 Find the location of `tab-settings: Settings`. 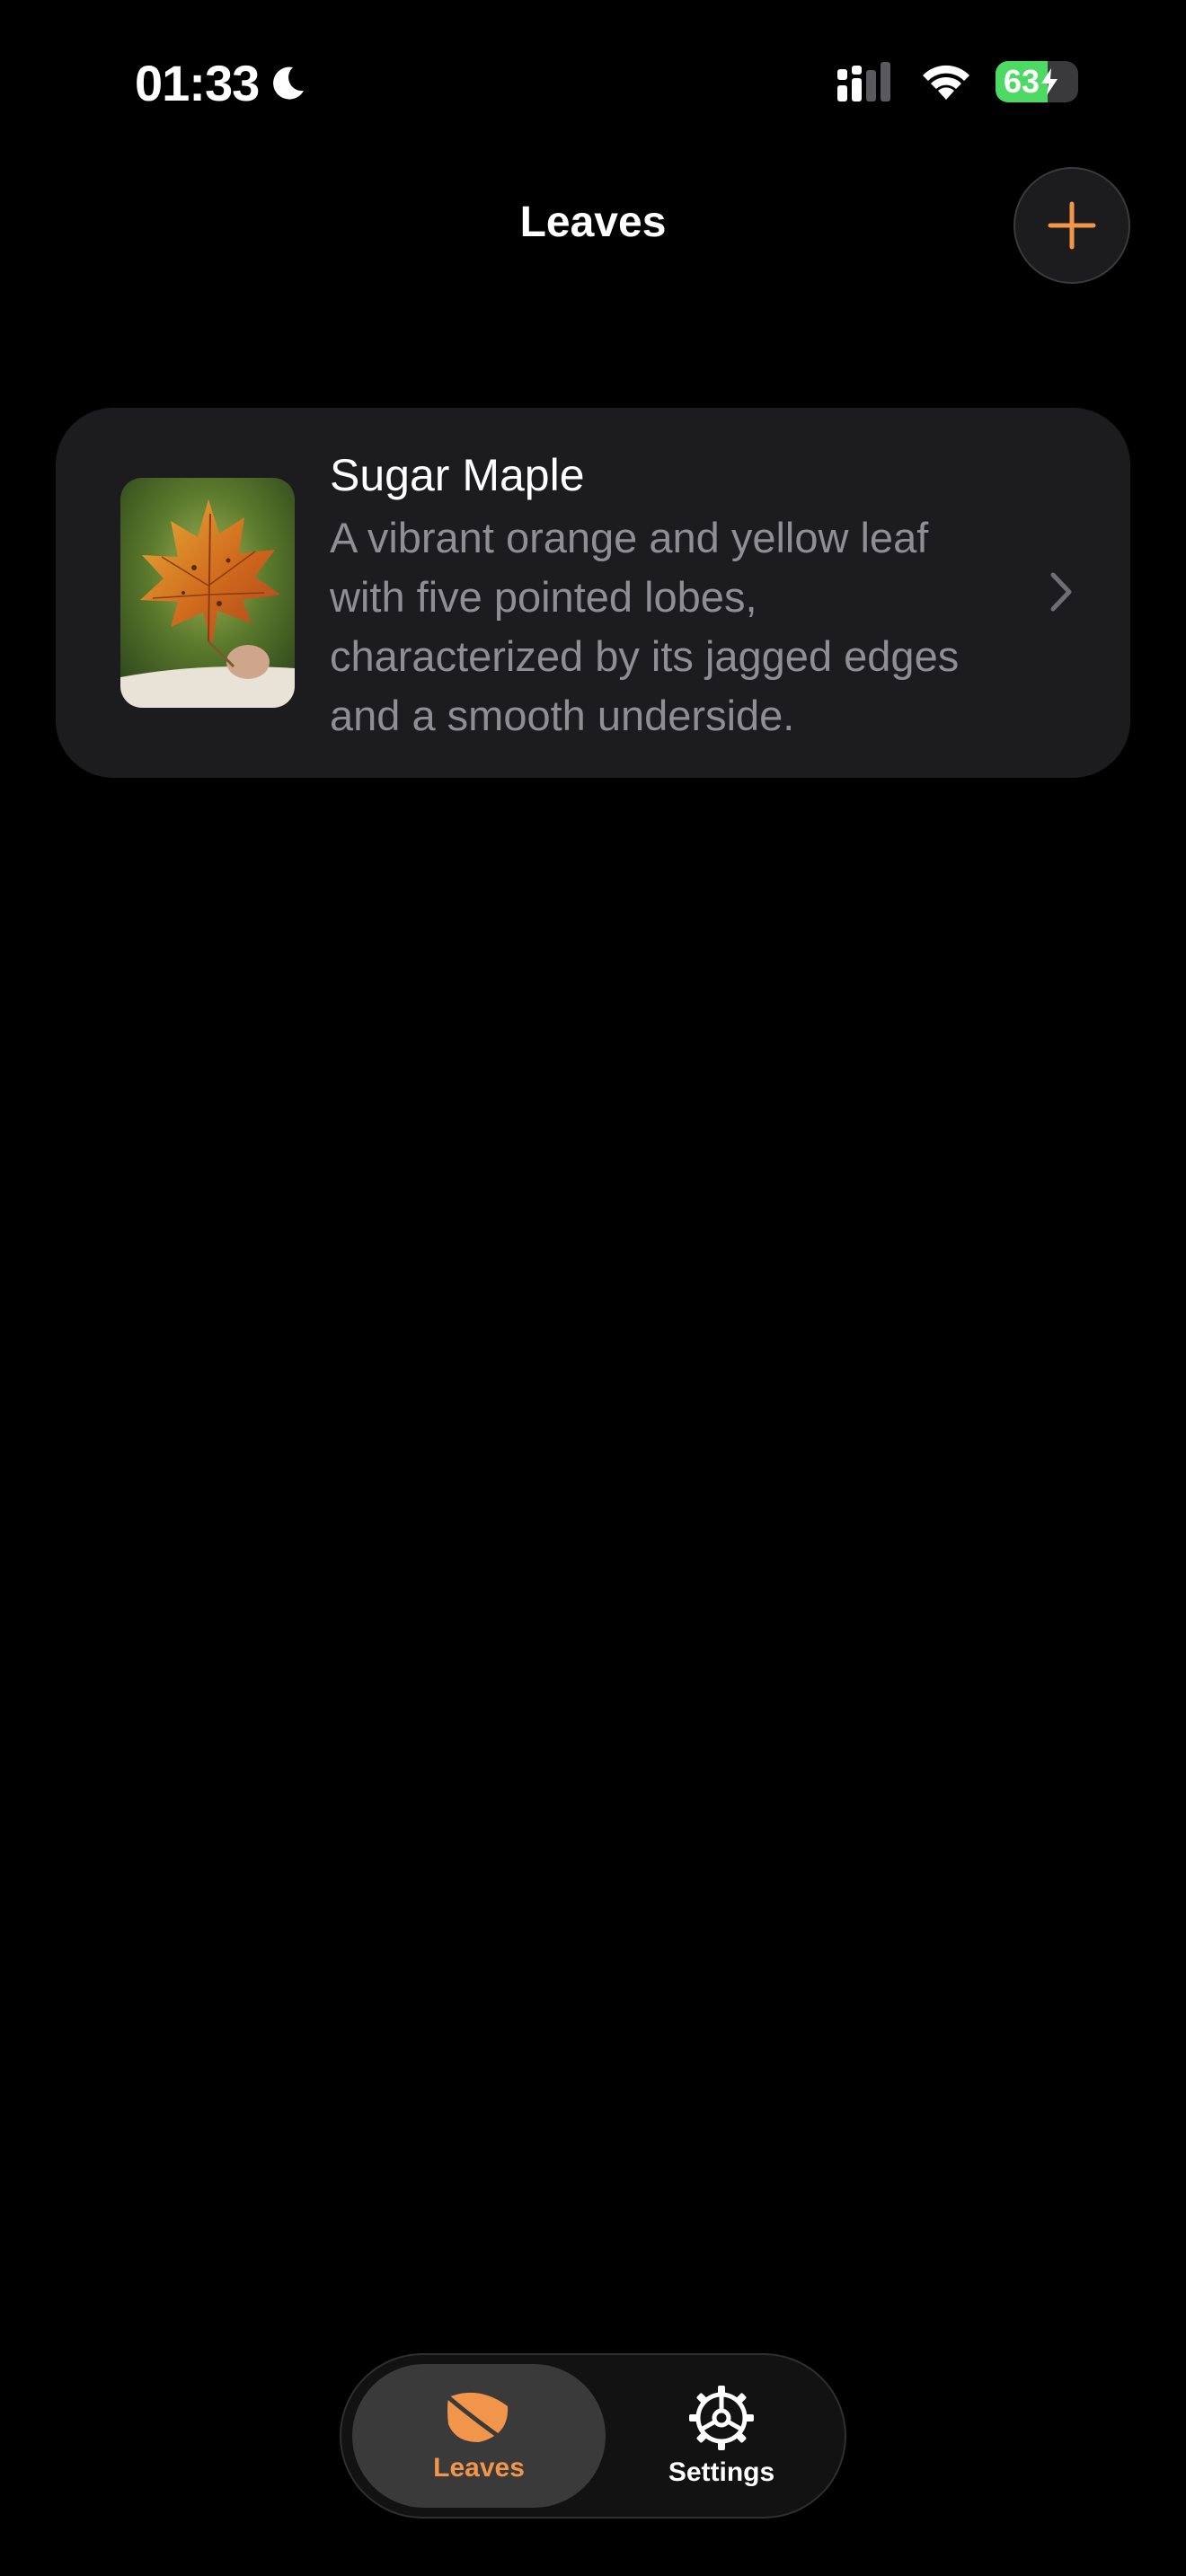

tab-settings: Settings is located at coordinates (721, 2436).